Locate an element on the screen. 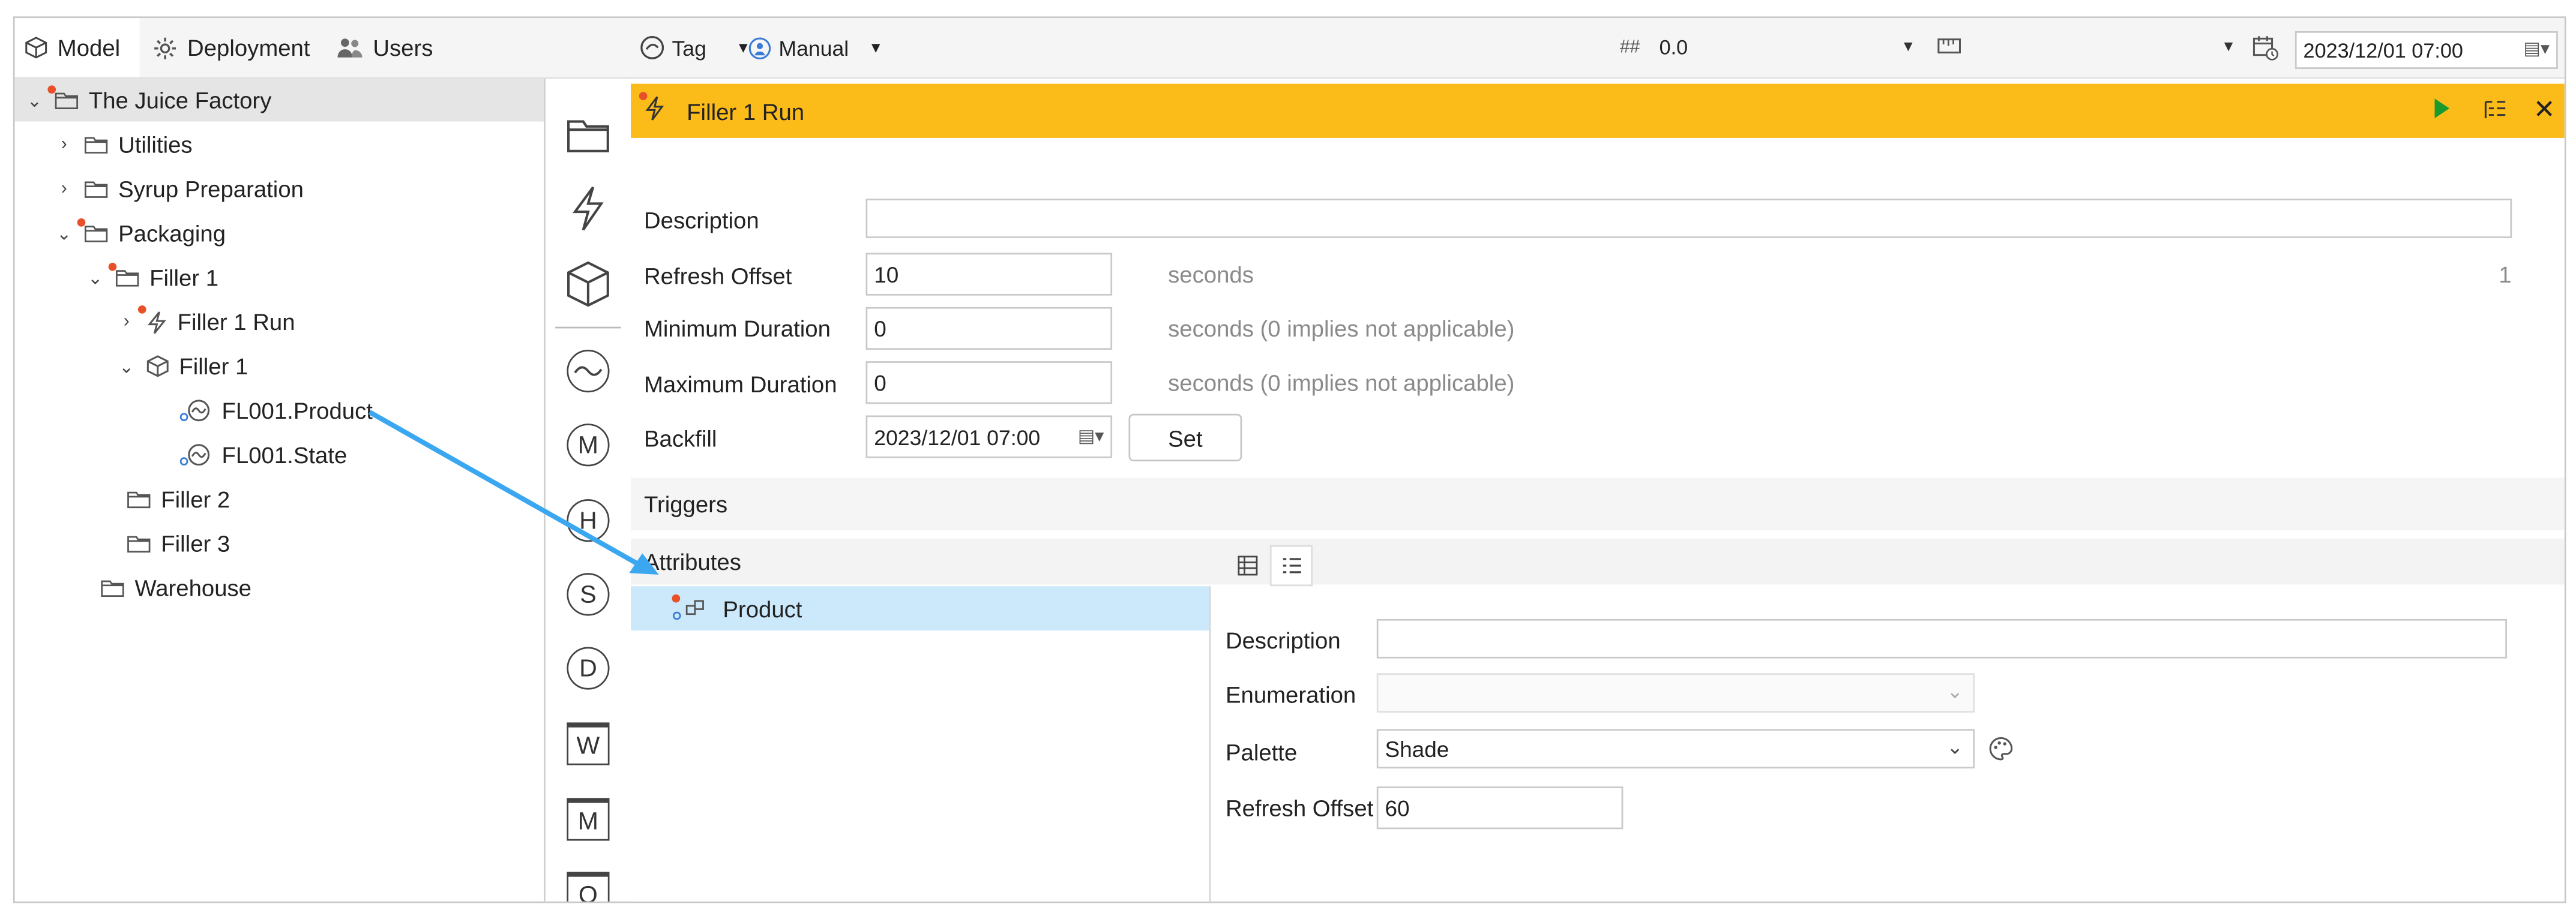  tab-users: Users is located at coordinates (385, 47).